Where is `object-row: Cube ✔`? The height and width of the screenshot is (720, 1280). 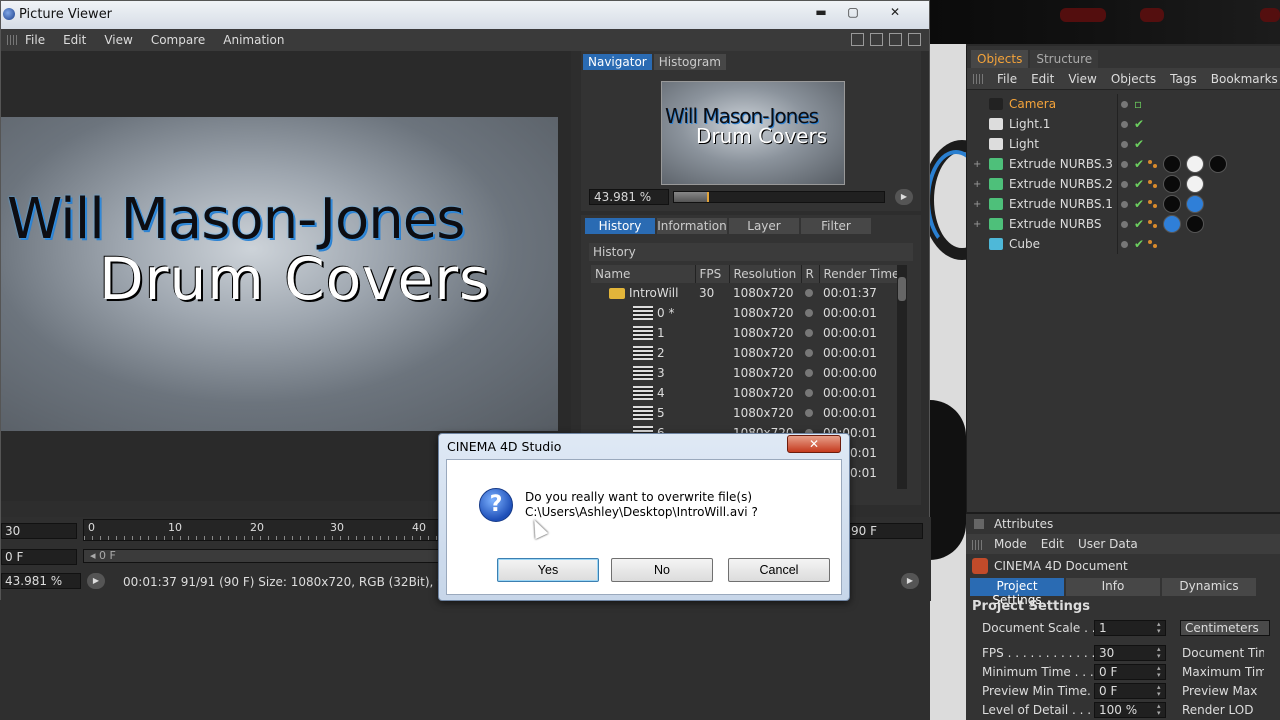 object-row: Cube ✔ is located at coordinates (1123, 244).